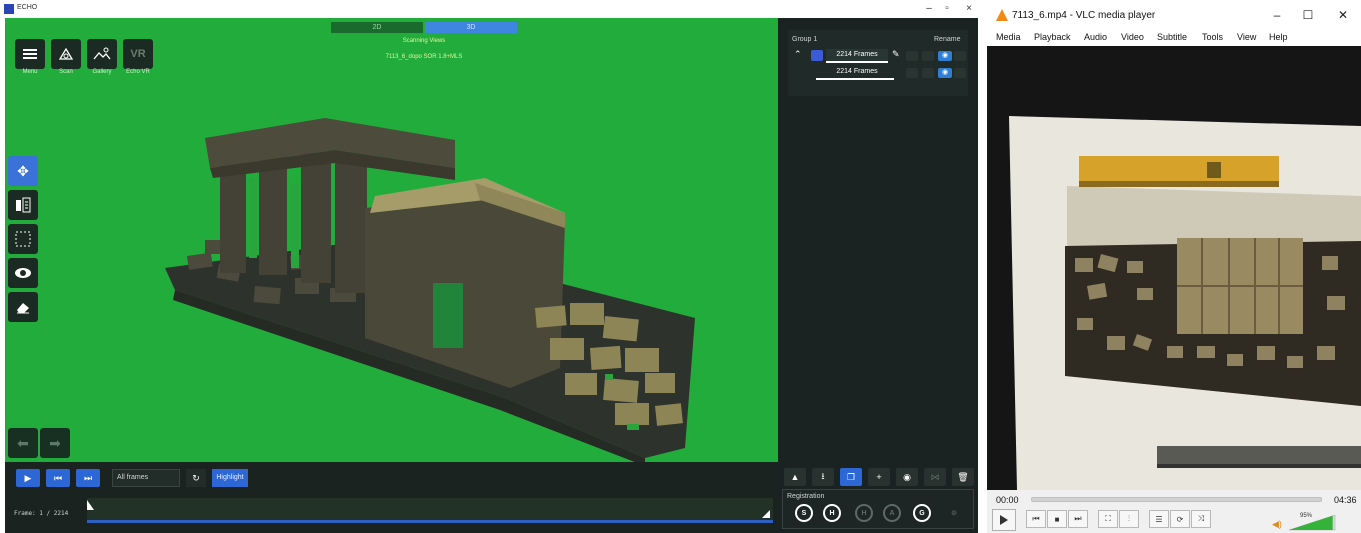 The height and width of the screenshot is (533, 1361). What do you see at coordinates (1159, 519) in the screenshot?
I see `playlist-button: ☰` at bounding box center [1159, 519].